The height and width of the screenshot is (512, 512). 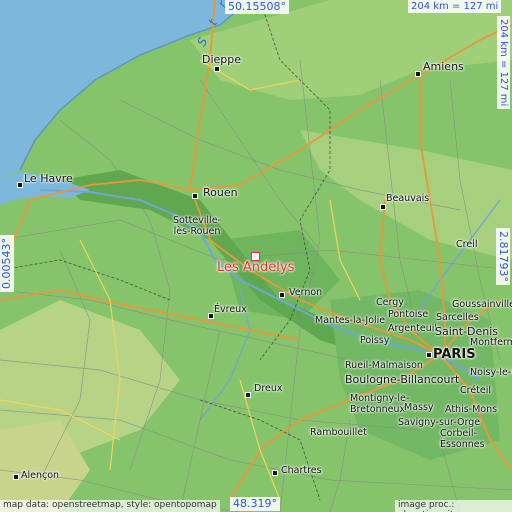 I want to click on city-vernon: Vernon, so click(x=305, y=293).